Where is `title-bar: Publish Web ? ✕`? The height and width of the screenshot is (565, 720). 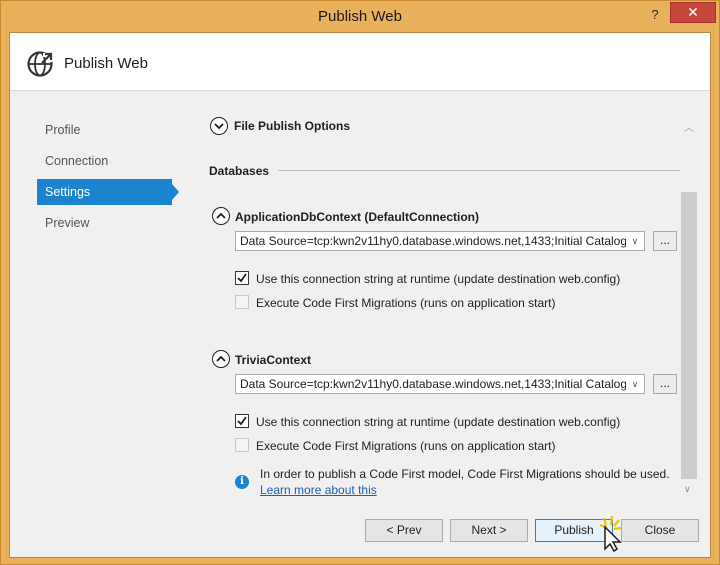 title-bar: Publish Web ? ✕ is located at coordinates (360, 16).